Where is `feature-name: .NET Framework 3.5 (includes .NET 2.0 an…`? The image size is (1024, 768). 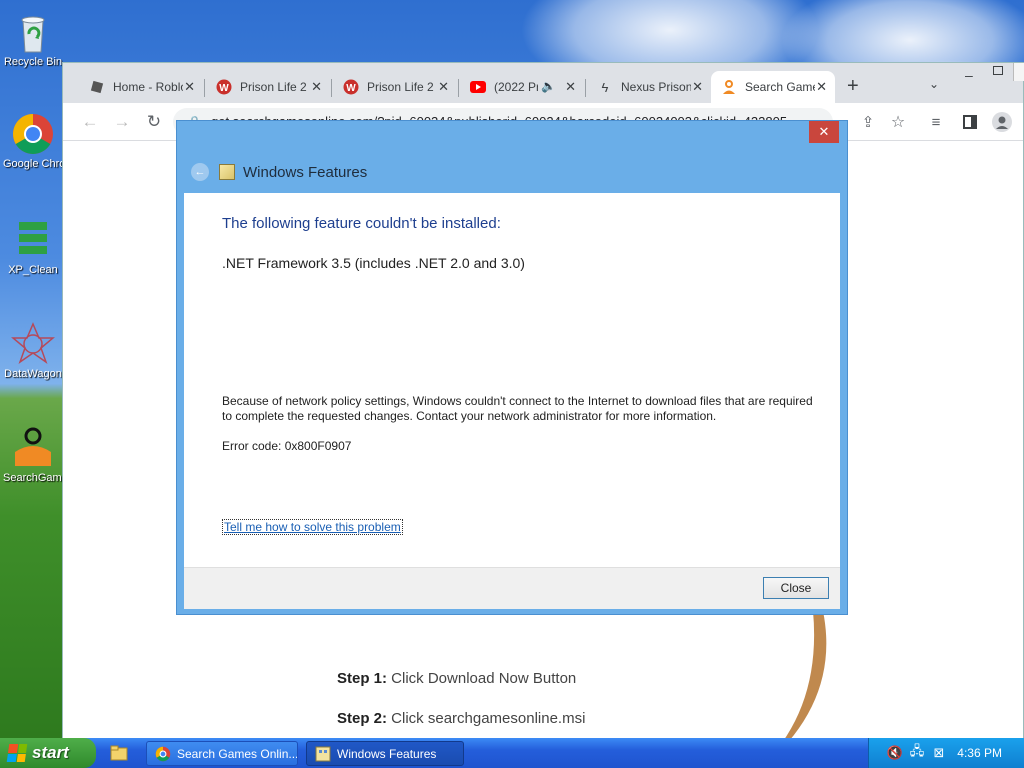 feature-name: .NET Framework 3.5 (includes .NET 2.0 an… is located at coordinates (373, 263).